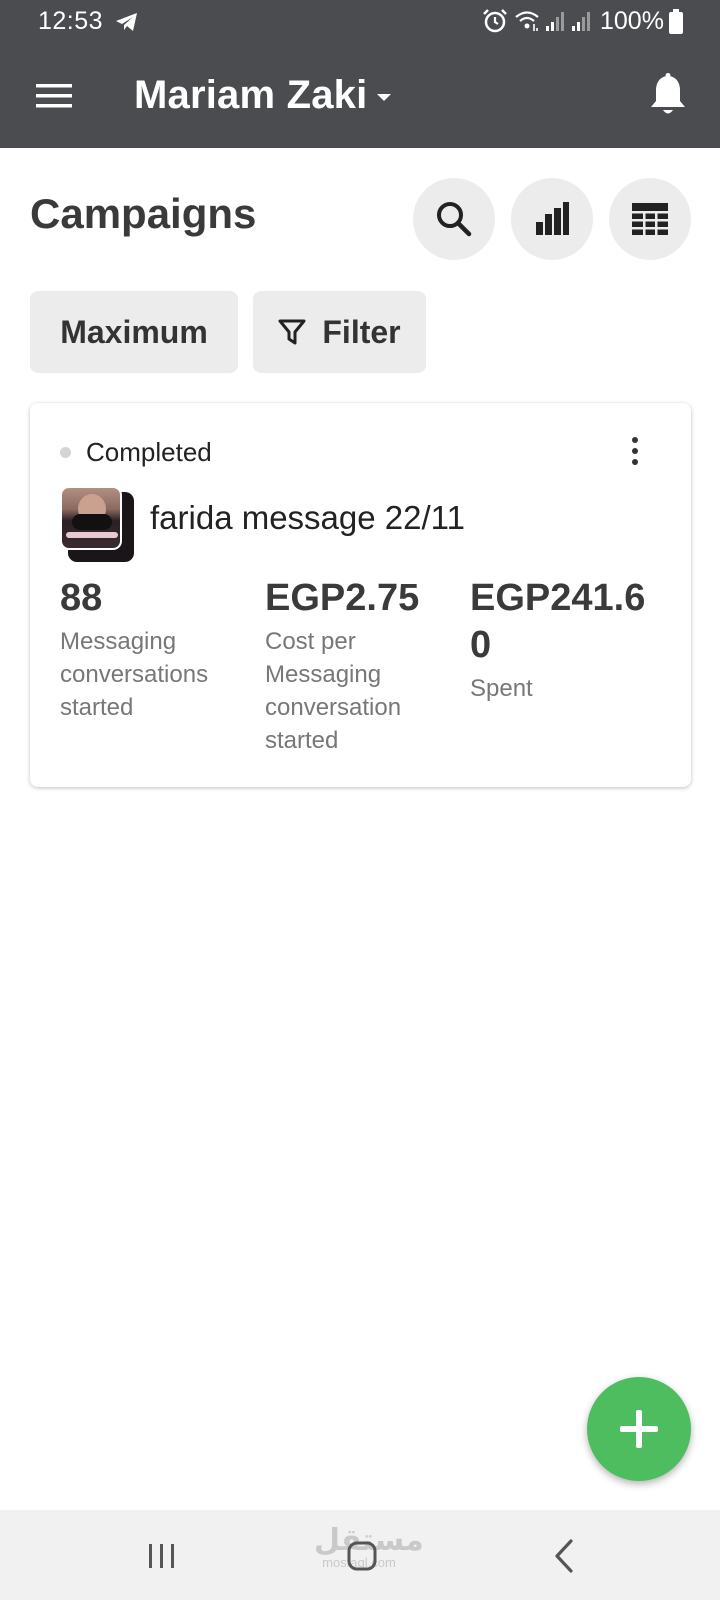  Describe the element at coordinates (342, 598) in the screenshot. I see `metric-value: EGP2.75` at that location.